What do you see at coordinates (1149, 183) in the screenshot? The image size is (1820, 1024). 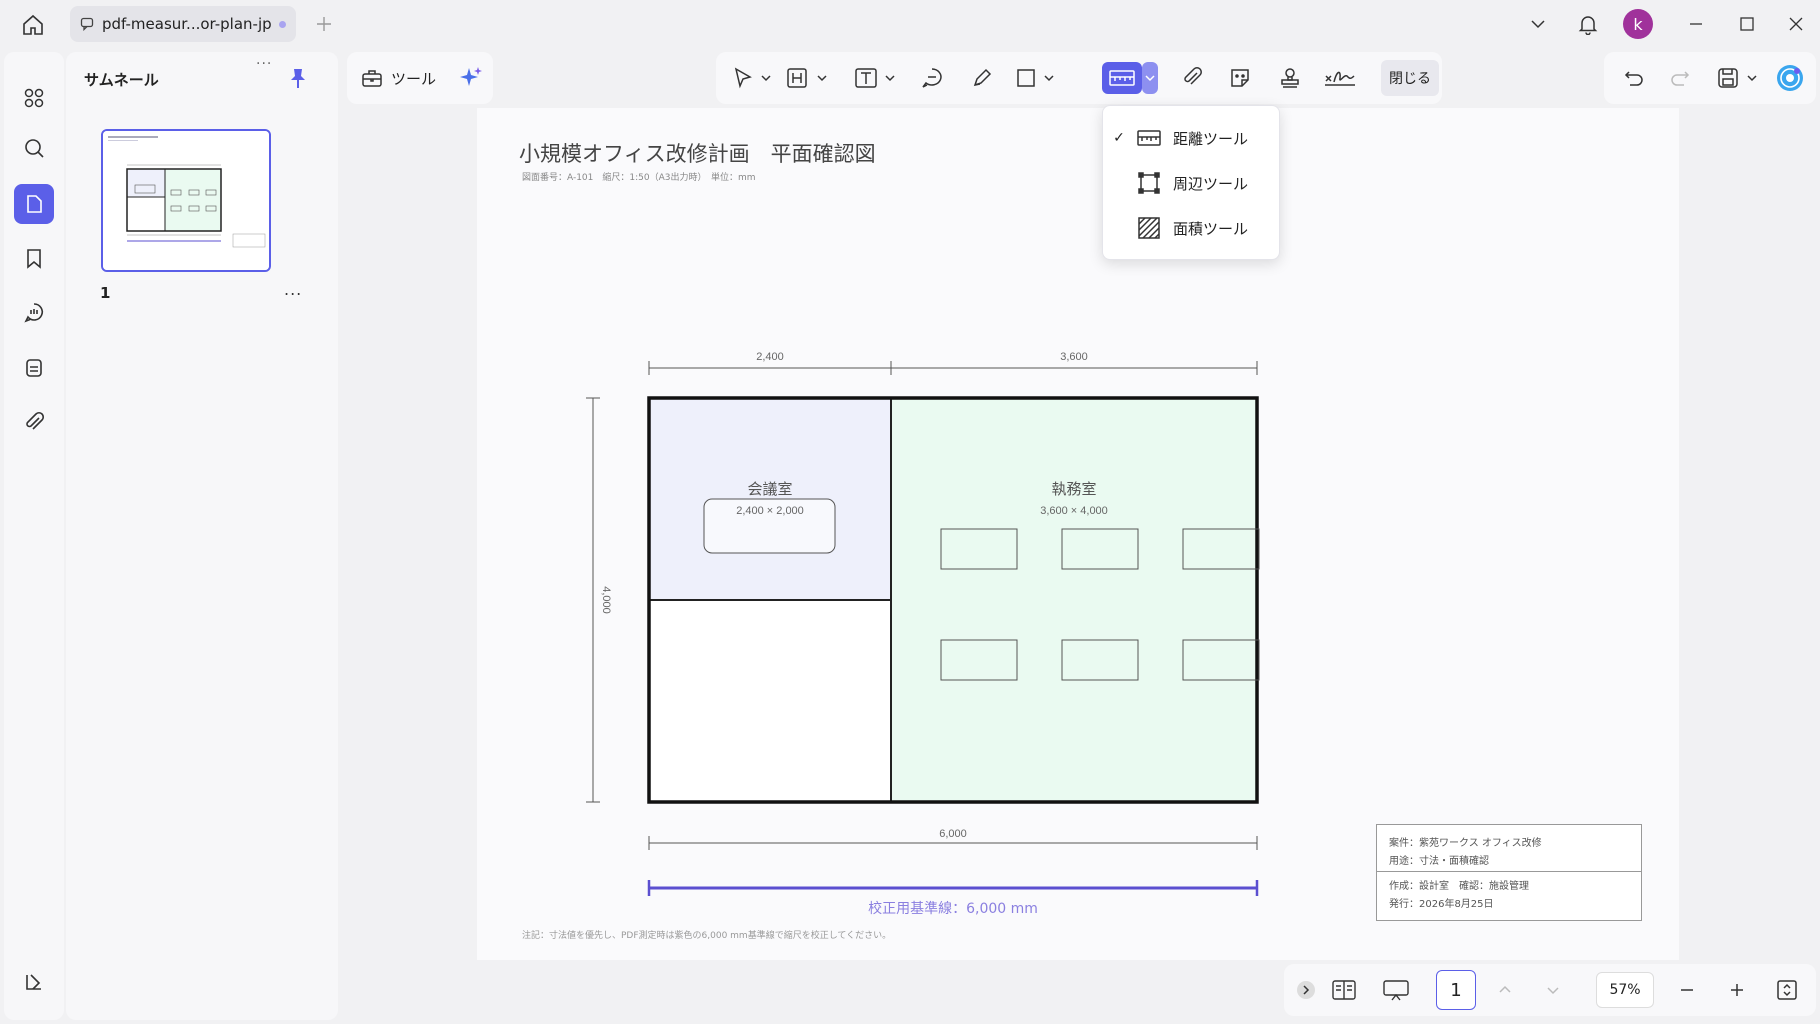 I see `perimeter-icon` at bounding box center [1149, 183].